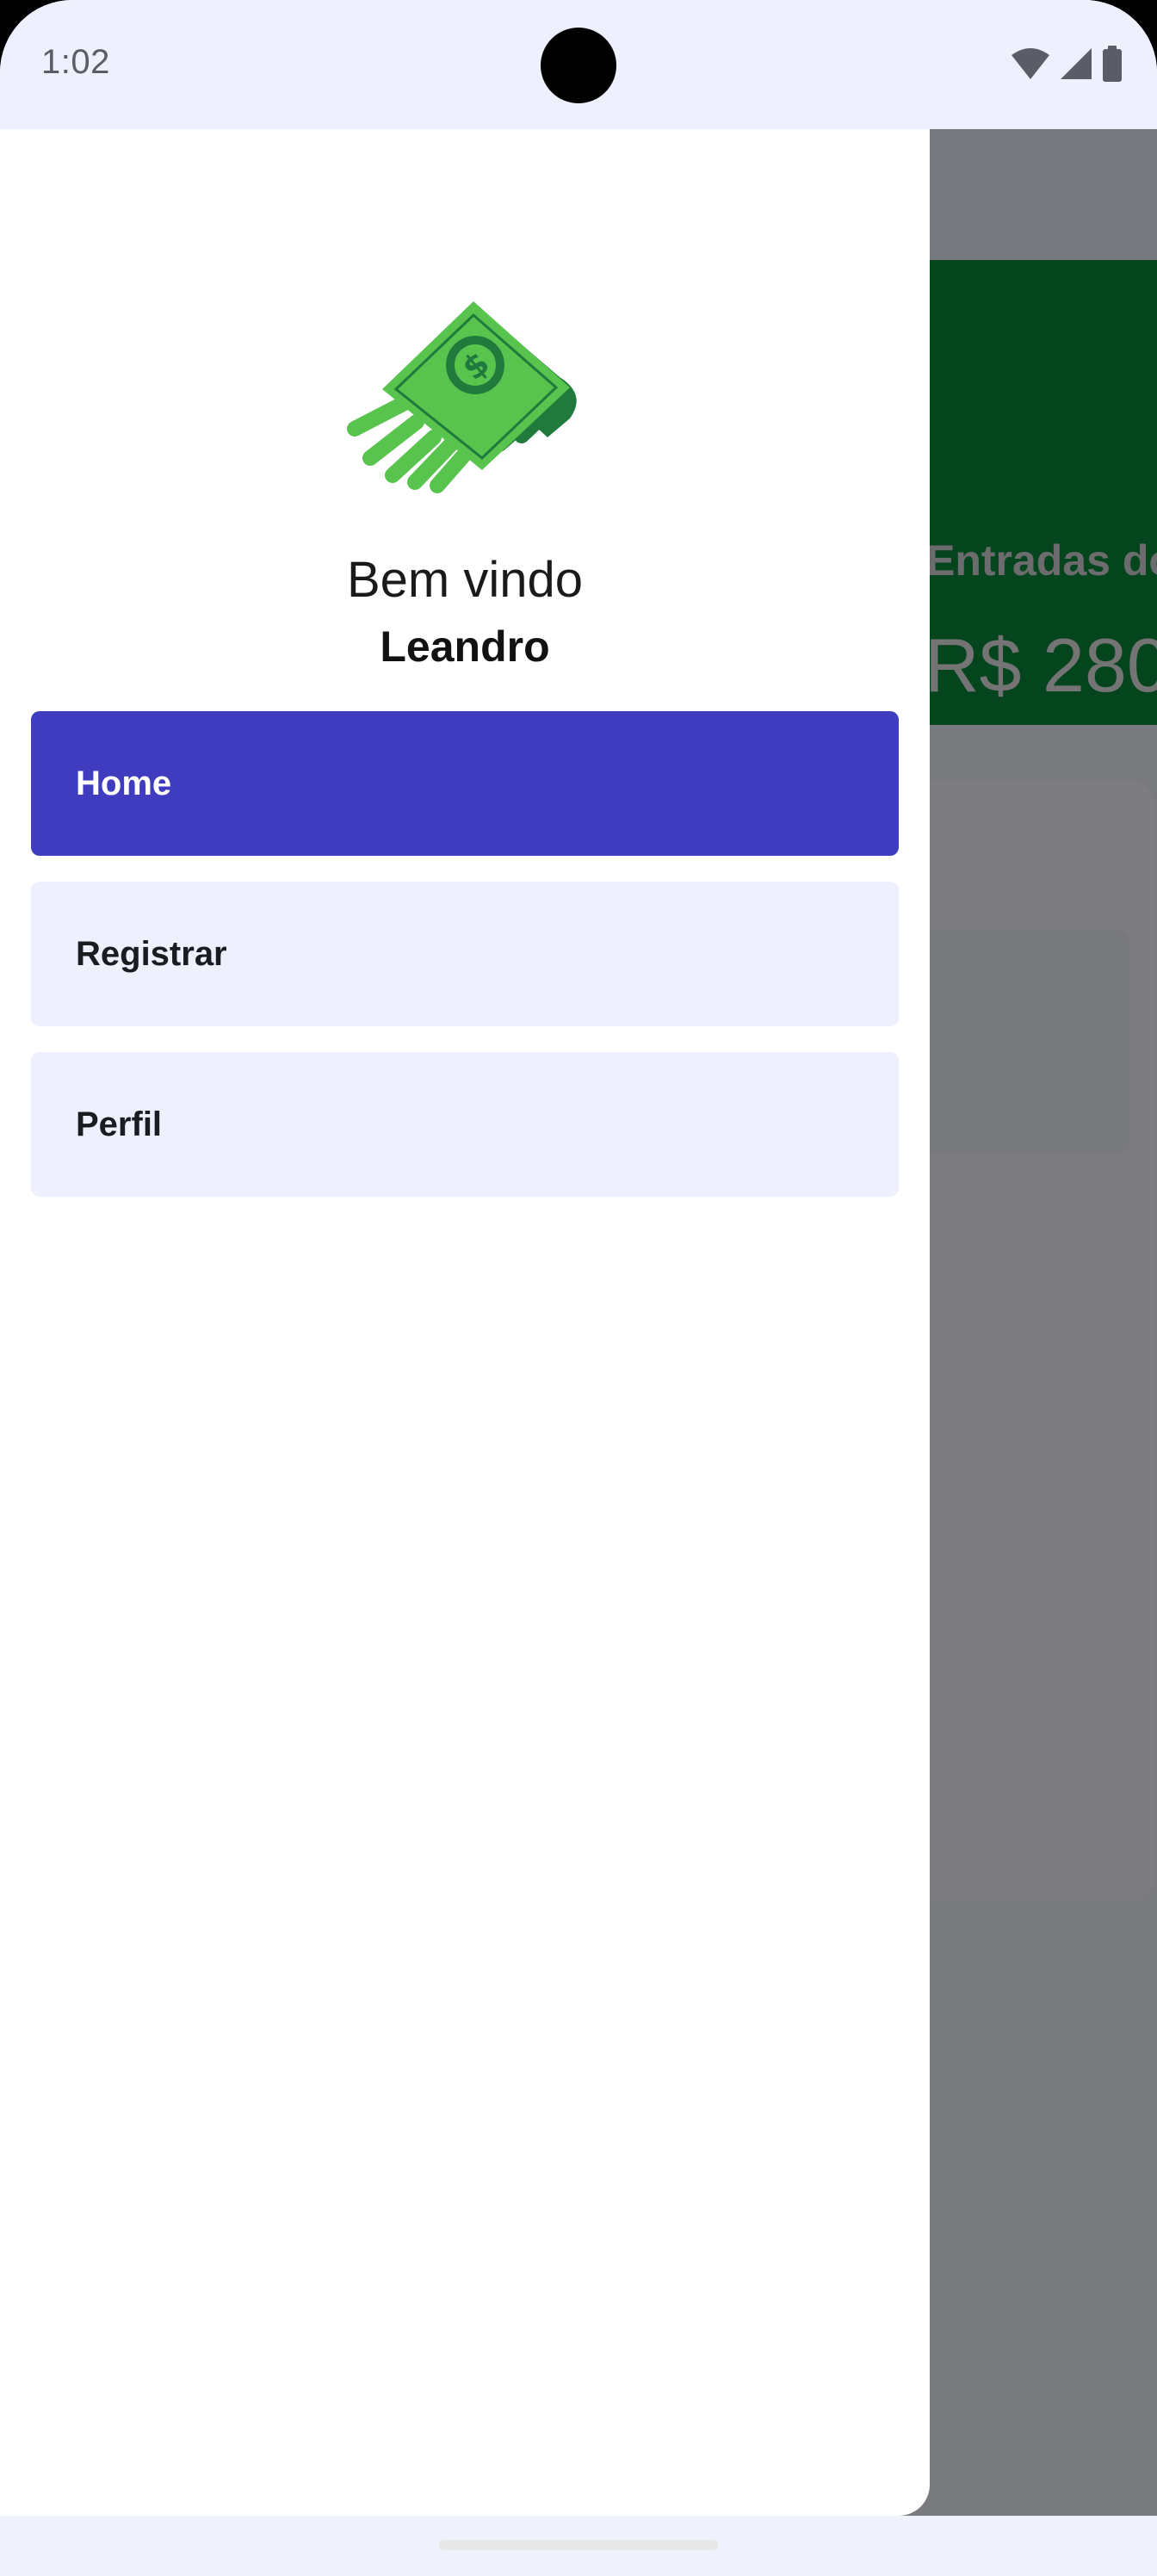  Describe the element at coordinates (76, 62) in the screenshot. I see `status-time: 1:02` at that location.